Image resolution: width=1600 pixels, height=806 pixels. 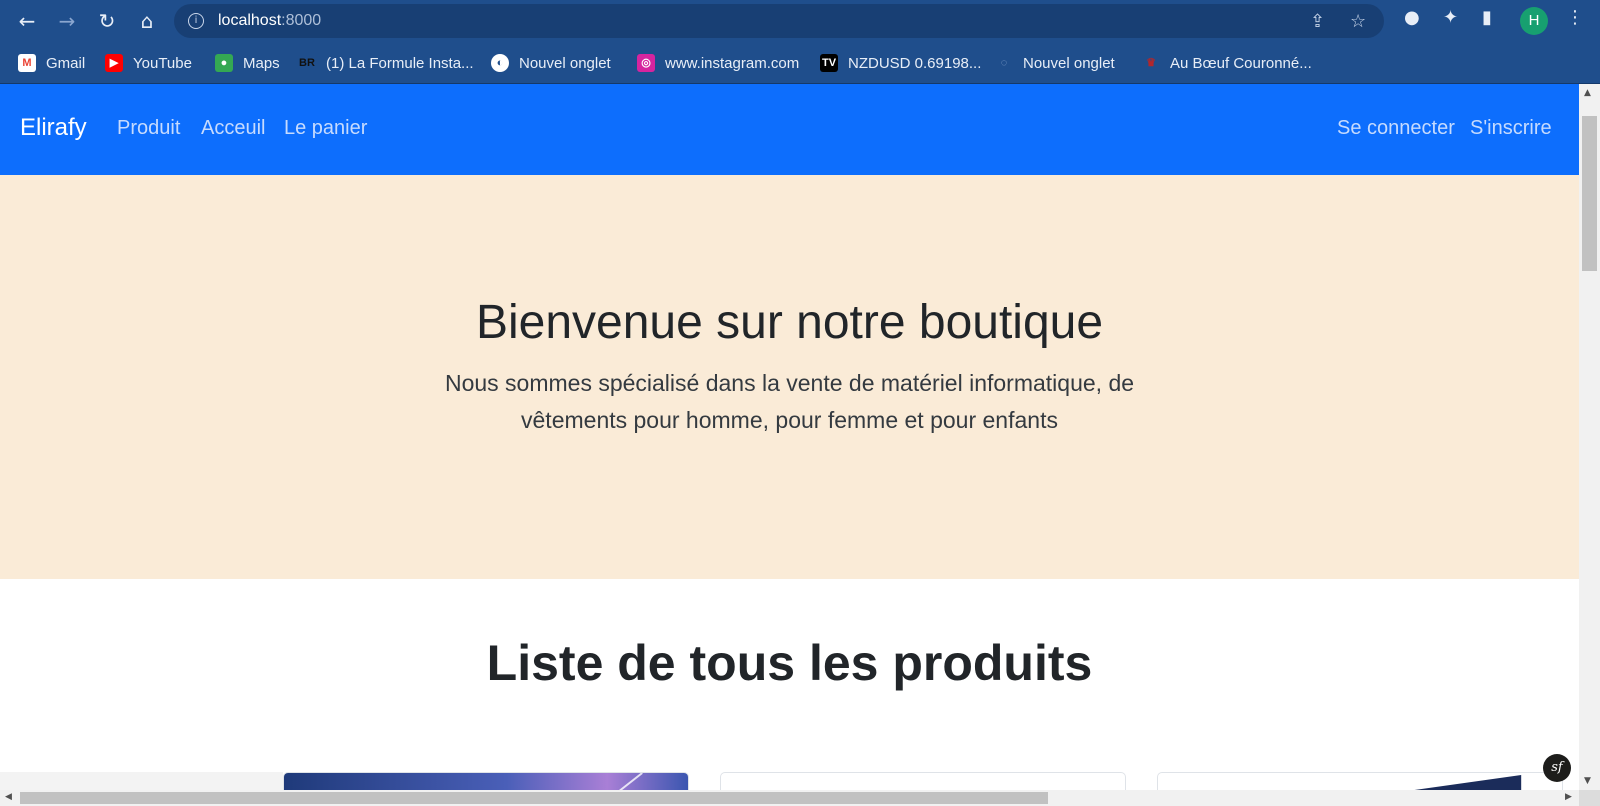 What do you see at coordinates (1589, 193) in the screenshot?
I see `vertical-scroll-thumb` at bounding box center [1589, 193].